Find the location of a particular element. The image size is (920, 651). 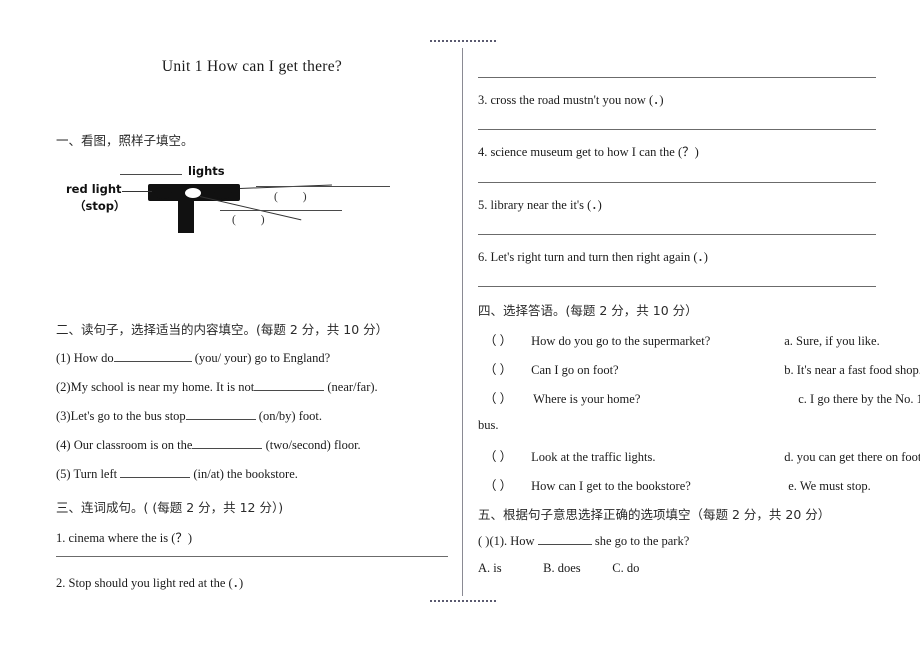

section-2-item-5-pre: (5) Turn left is located at coordinates (87, 474).